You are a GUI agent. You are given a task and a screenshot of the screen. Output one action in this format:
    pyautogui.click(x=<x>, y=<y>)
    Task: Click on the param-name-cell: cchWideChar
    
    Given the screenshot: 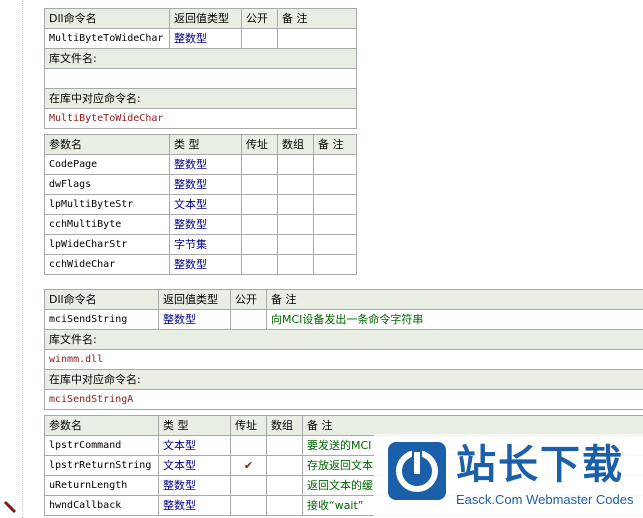 What is the action you would take?
    pyautogui.click(x=107, y=264)
    